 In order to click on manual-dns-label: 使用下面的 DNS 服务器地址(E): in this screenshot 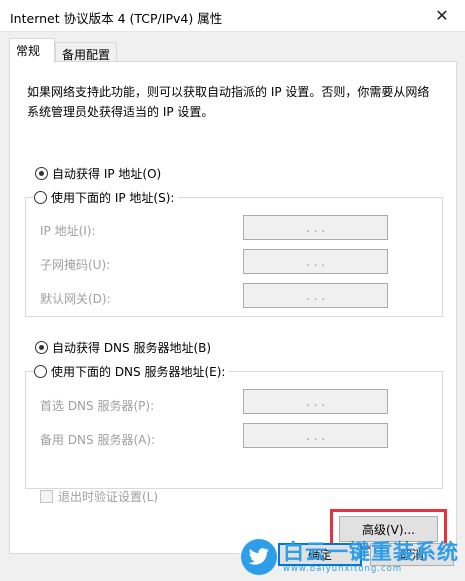, I will do `click(138, 372)`.